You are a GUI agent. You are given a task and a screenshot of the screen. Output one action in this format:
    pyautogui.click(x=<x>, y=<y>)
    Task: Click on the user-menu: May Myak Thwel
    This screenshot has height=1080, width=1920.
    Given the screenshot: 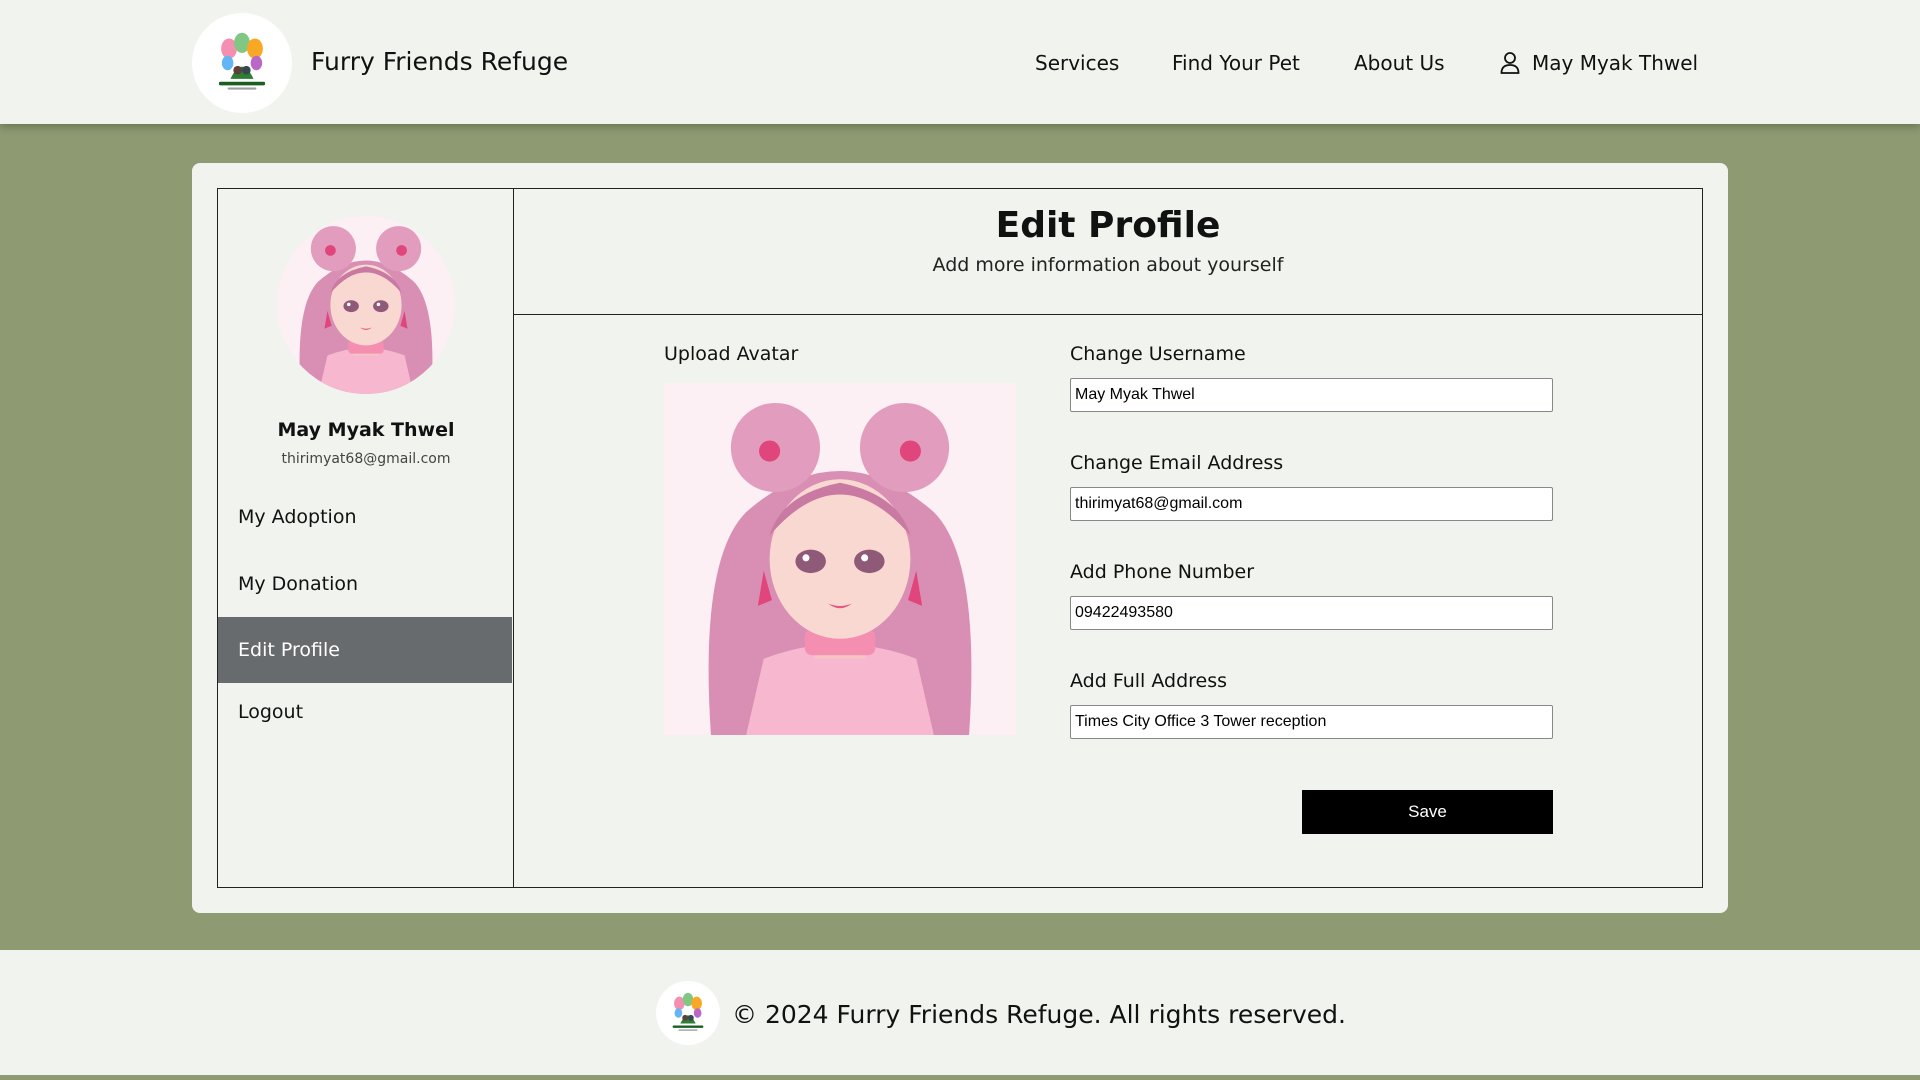 What is the action you would take?
    pyautogui.click(x=1599, y=63)
    